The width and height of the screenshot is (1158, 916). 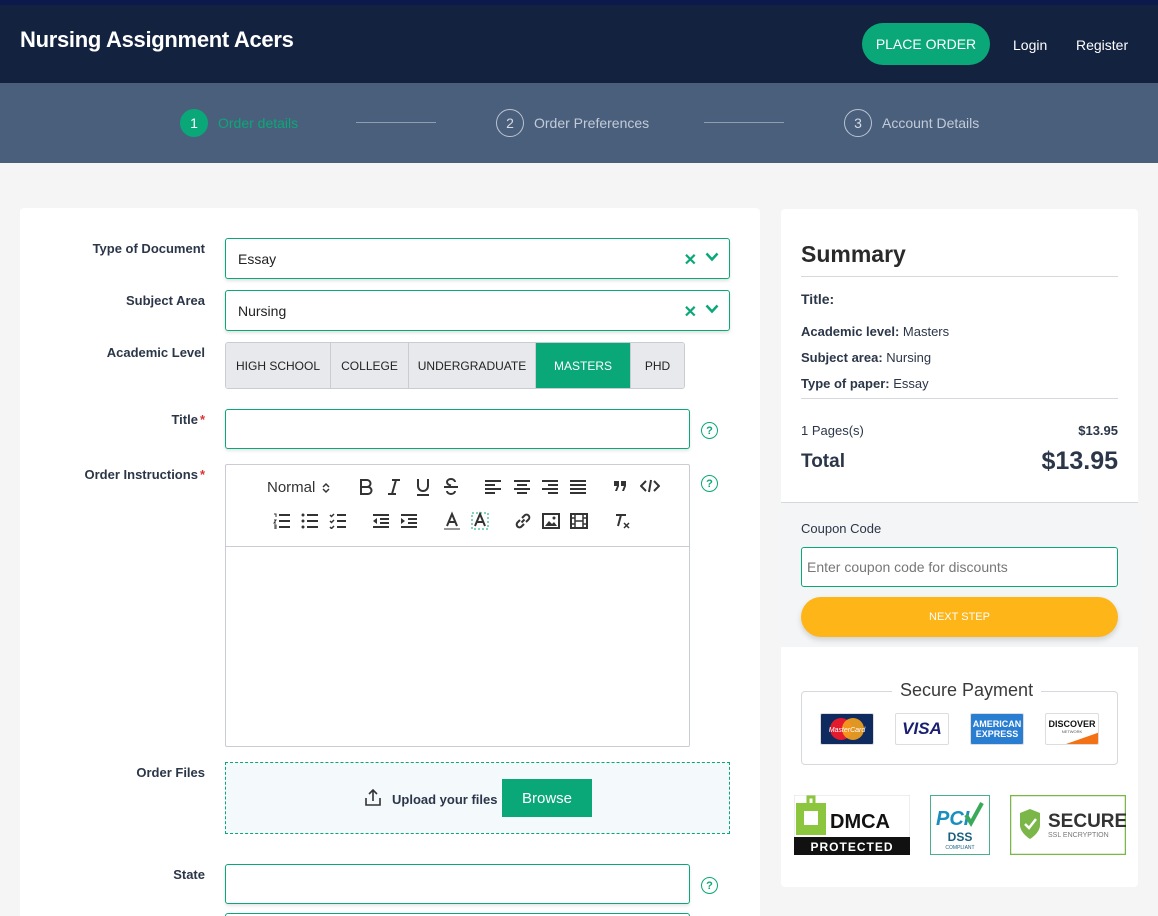 What do you see at coordinates (451, 487) in the screenshot?
I see `strikethrough-icon` at bounding box center [451, 487].